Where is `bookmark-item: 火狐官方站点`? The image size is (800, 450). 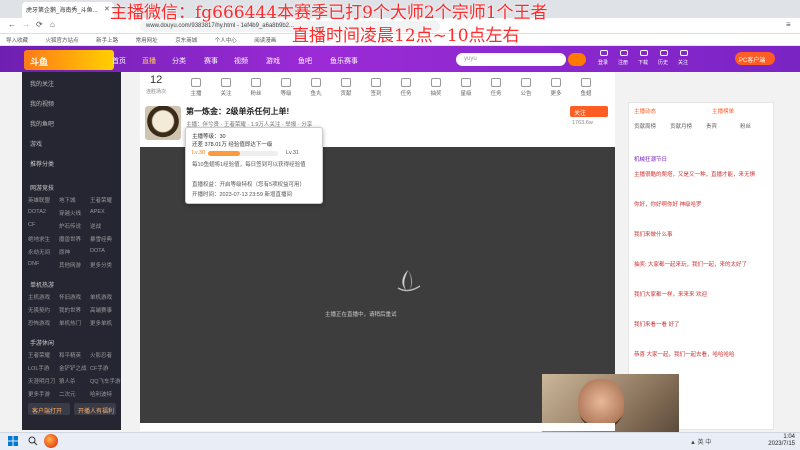 bookmark-item: 火狐官方站点 is located at coordinates (62, 41).